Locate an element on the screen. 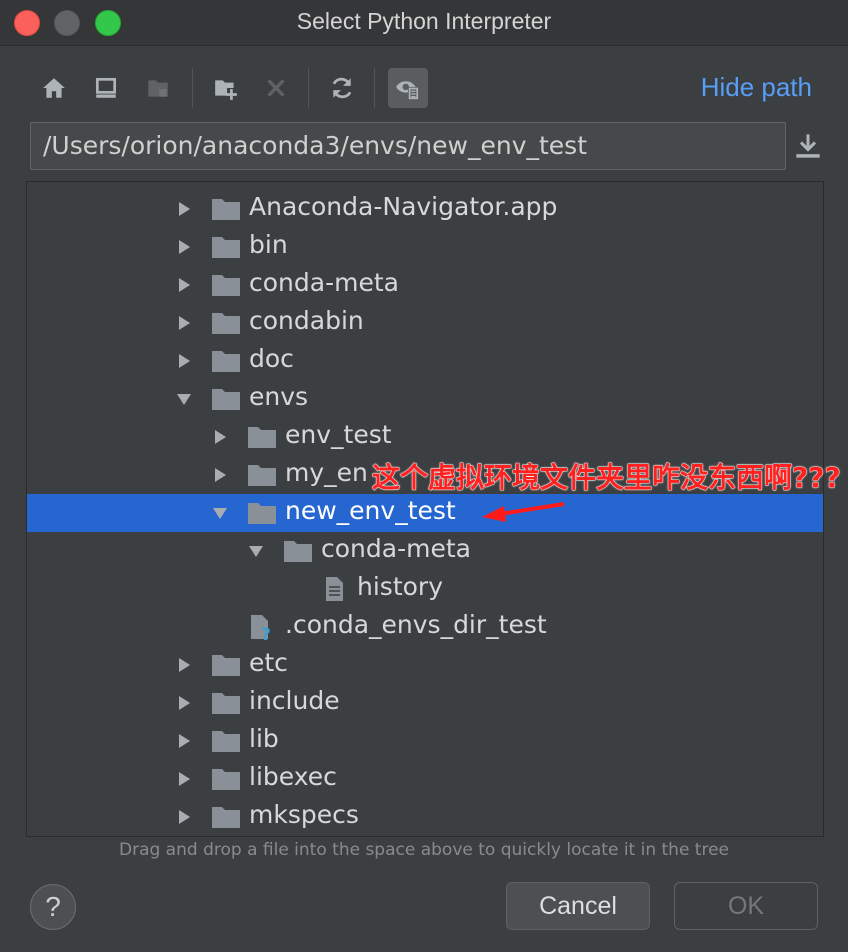 The height and width of the screenshot is (952, 848). annotation-arrow is located at coordinates (523, 512).